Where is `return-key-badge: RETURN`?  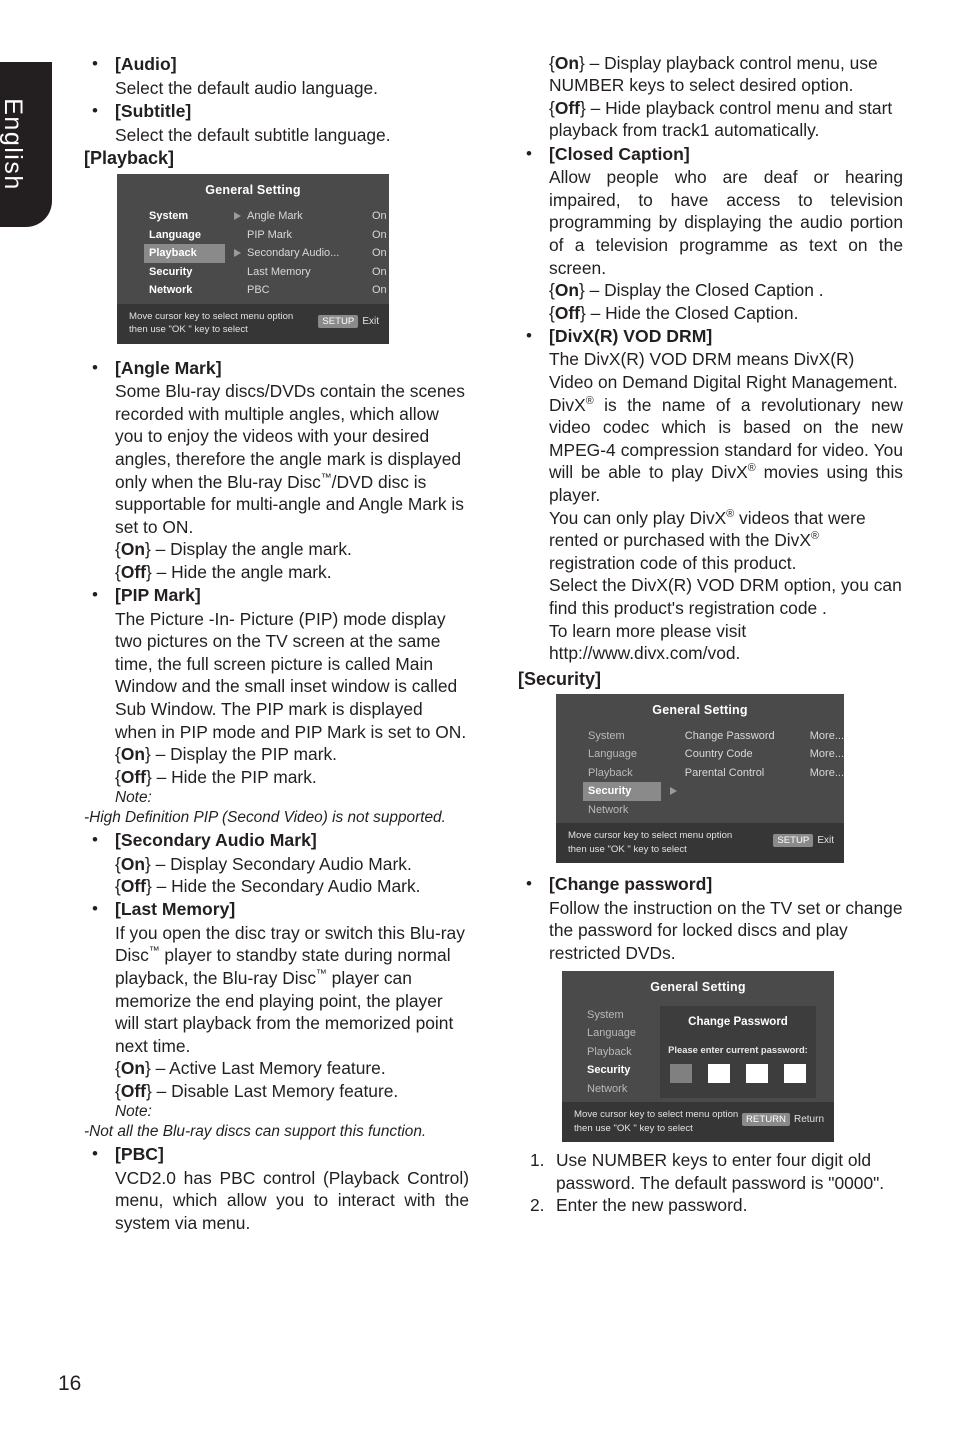 return-key-badge: RETURN is located at coordinates (766, 1119).